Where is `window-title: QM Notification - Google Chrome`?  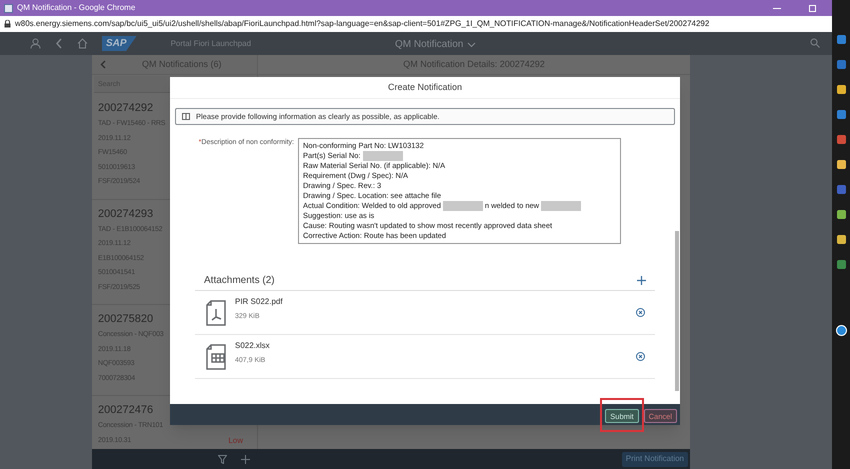
window-title: QM Notification - Google Chrome is located at coordinates (76, 8).